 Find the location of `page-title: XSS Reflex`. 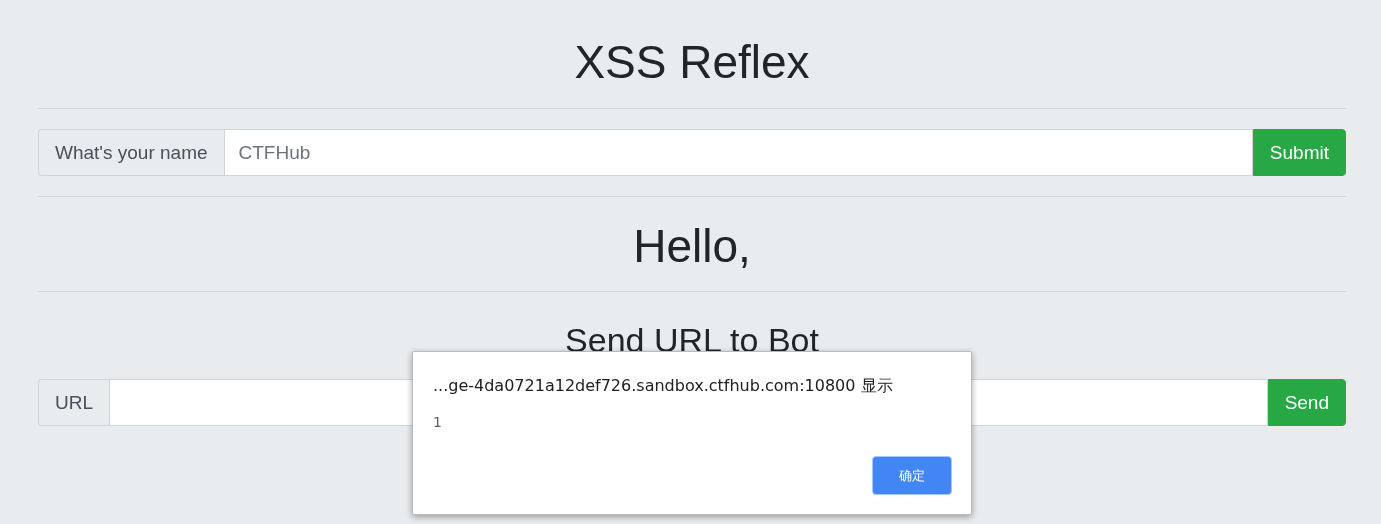

page-title: XSS Reflex is located at coordinates (692, 62).